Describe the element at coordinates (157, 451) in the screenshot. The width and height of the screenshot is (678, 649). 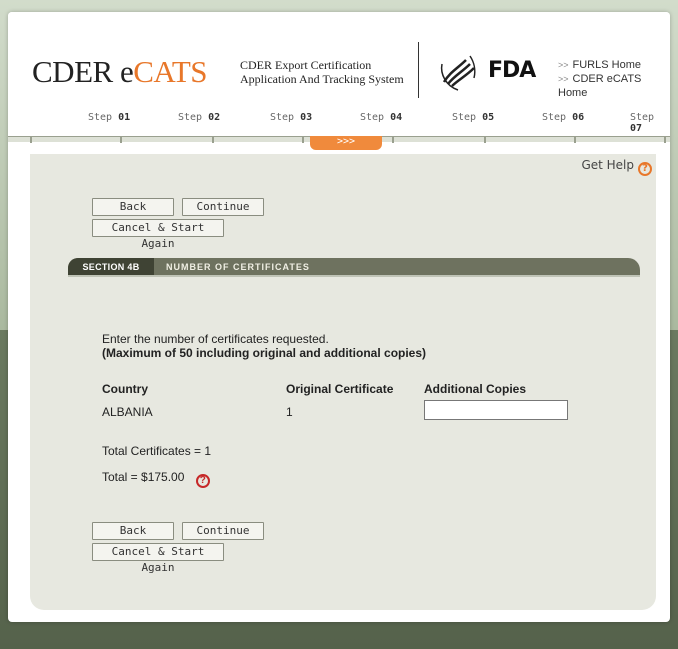
I see `total-certificates: Total Certificates = 1` at that location.